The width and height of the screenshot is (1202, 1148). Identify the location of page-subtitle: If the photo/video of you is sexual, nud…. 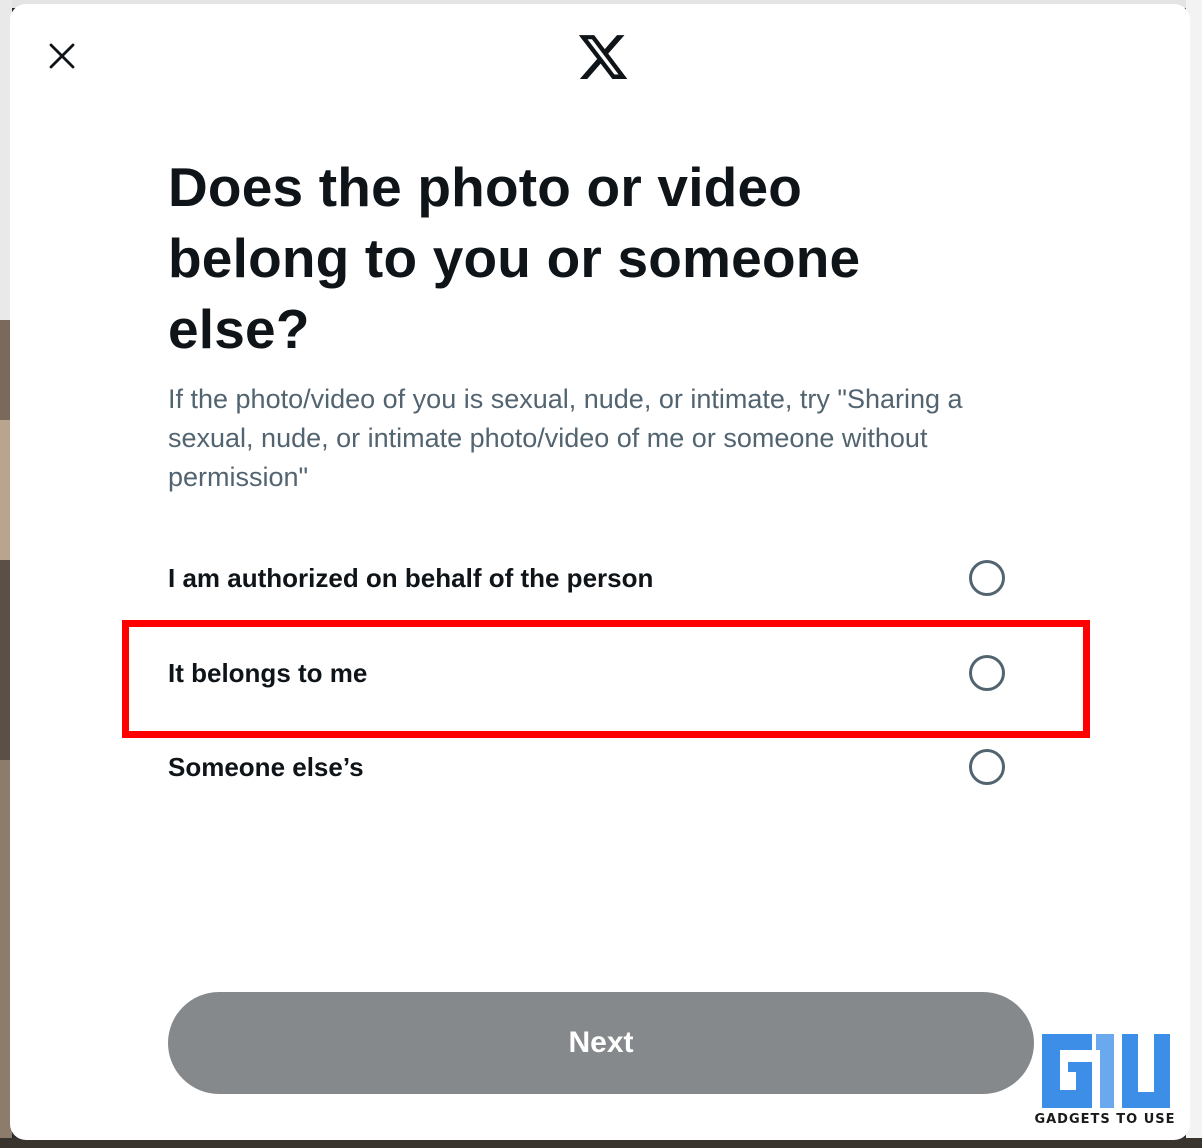
(565, 438).